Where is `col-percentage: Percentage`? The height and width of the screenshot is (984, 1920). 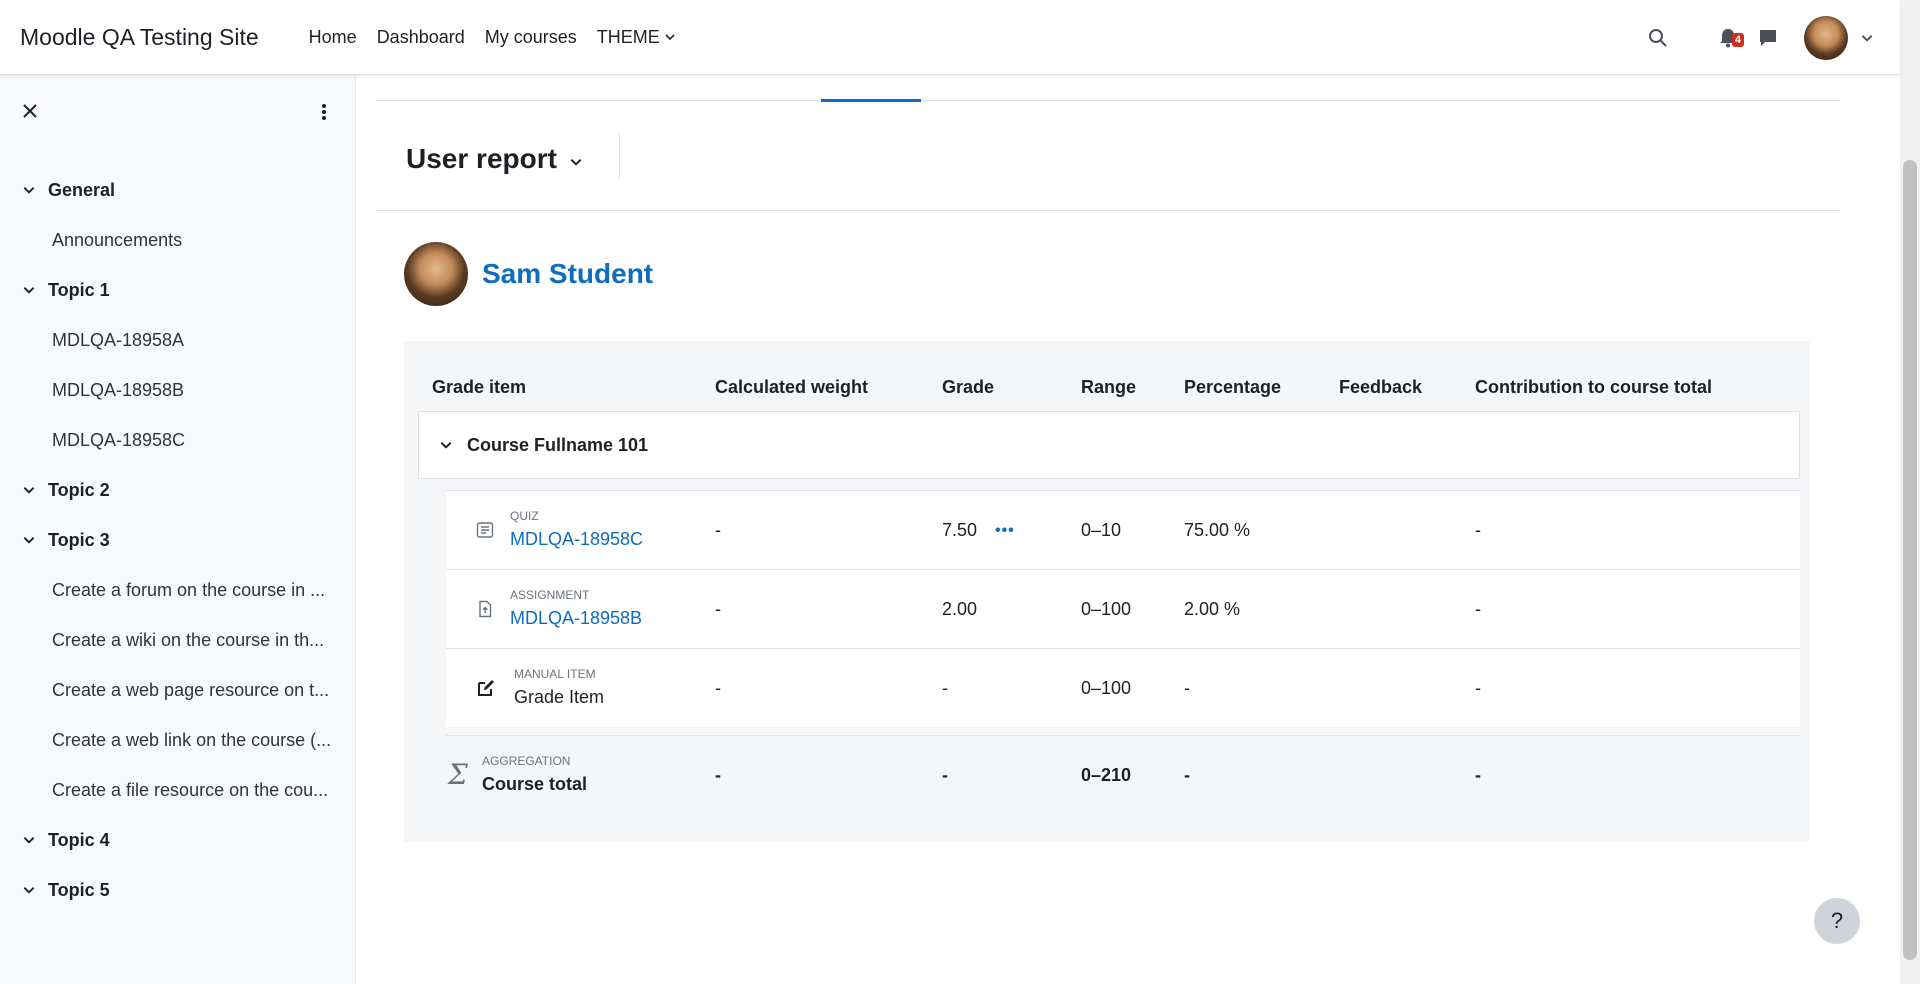 col-percentage: Percentage is located at coordinates (1233, 387).